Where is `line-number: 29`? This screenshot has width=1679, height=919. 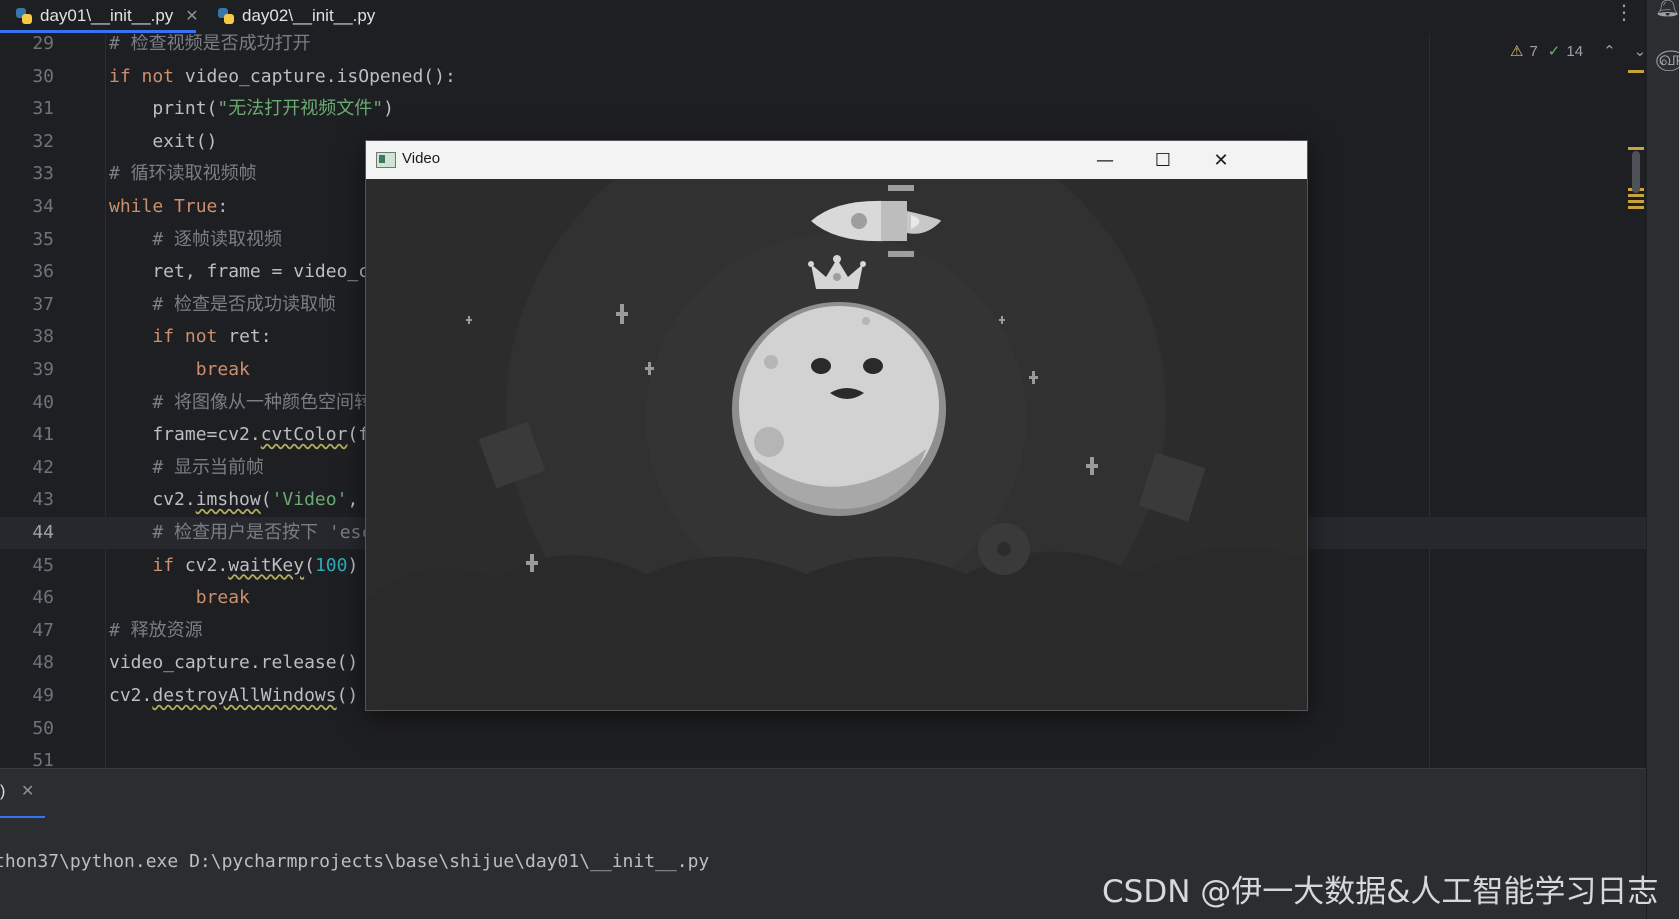 line-number: 29 is located at coordinates (43, 44).